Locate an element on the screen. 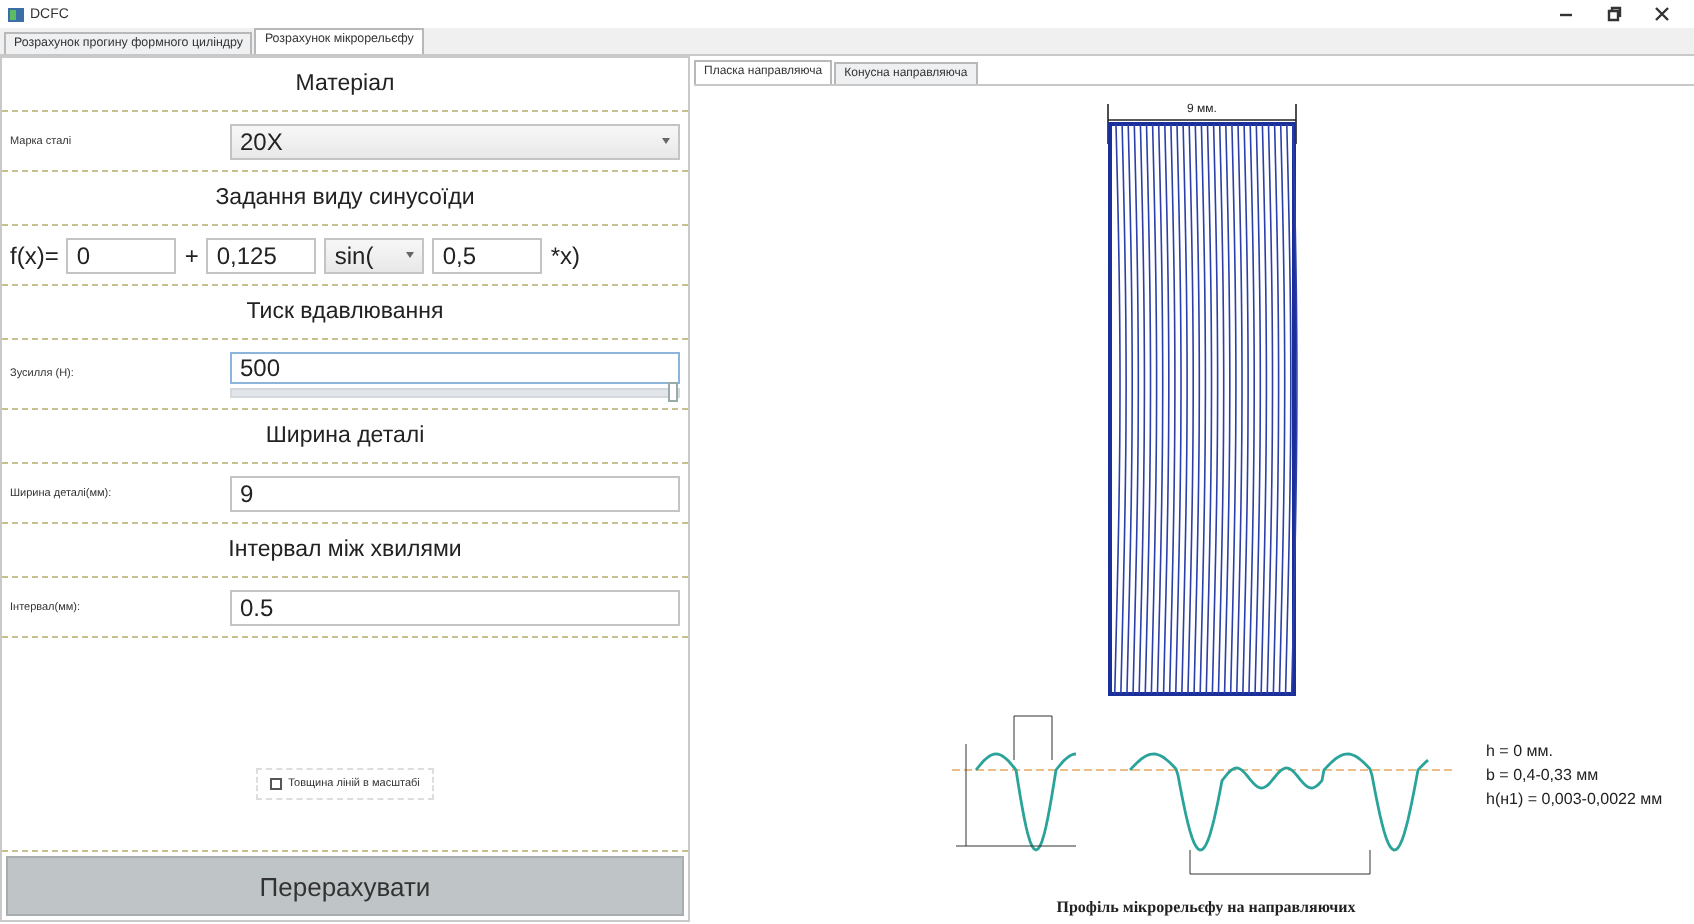  input-field: 0 is located at coordinates (121, 255).